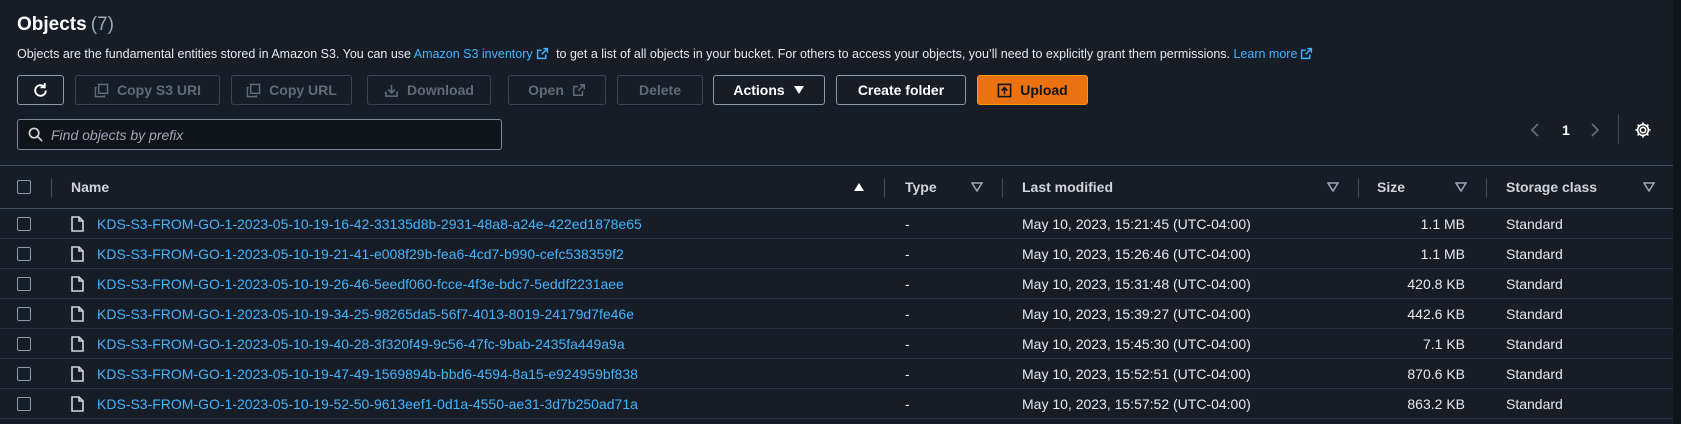  Describe the element at coordinates (1551, 187) in the screenshot. I see `column-header-storage-class: Storage class` at that location.